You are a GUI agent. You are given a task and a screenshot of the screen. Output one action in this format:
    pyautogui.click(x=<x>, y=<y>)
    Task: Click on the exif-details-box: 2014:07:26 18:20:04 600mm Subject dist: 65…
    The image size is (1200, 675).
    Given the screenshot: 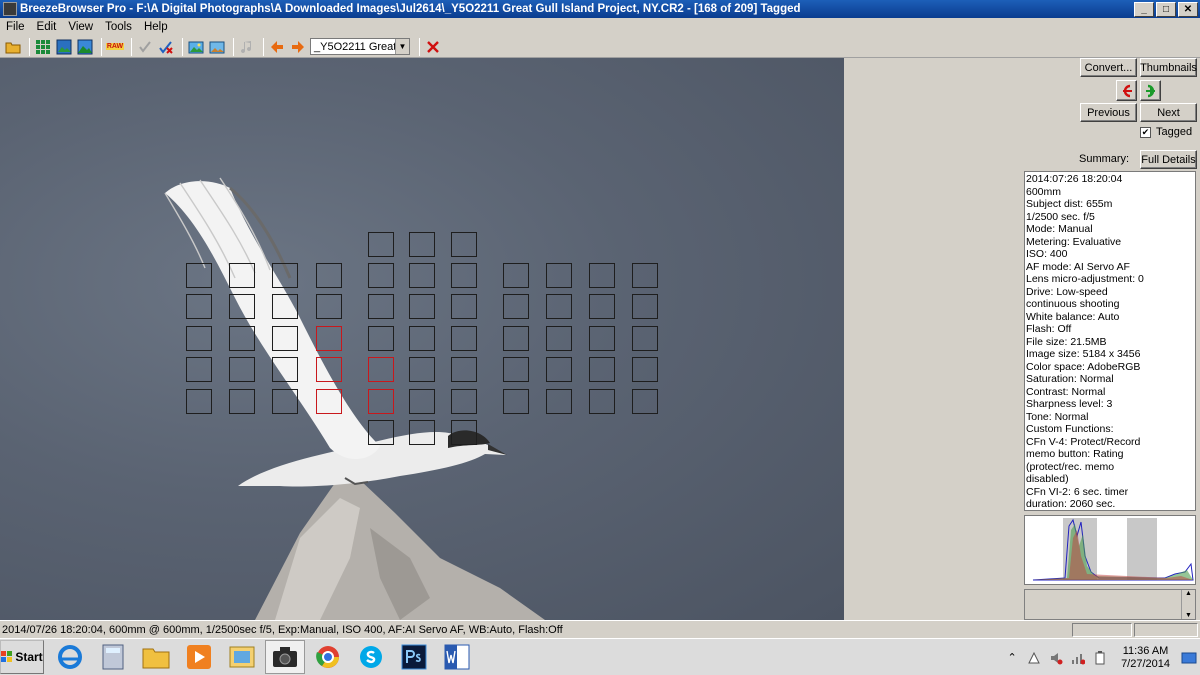 What is the action you would take?
    pyautogui.click(x=1110, y=341)
    